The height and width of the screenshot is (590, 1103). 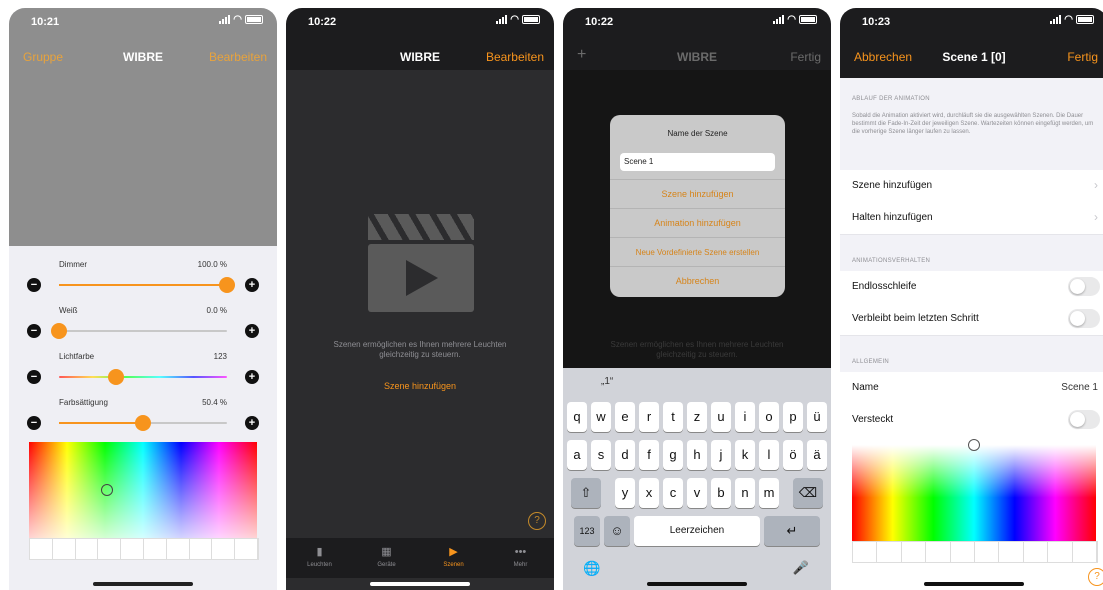 I want to click on delete-key: ⌫, so click(x=808, y=493).